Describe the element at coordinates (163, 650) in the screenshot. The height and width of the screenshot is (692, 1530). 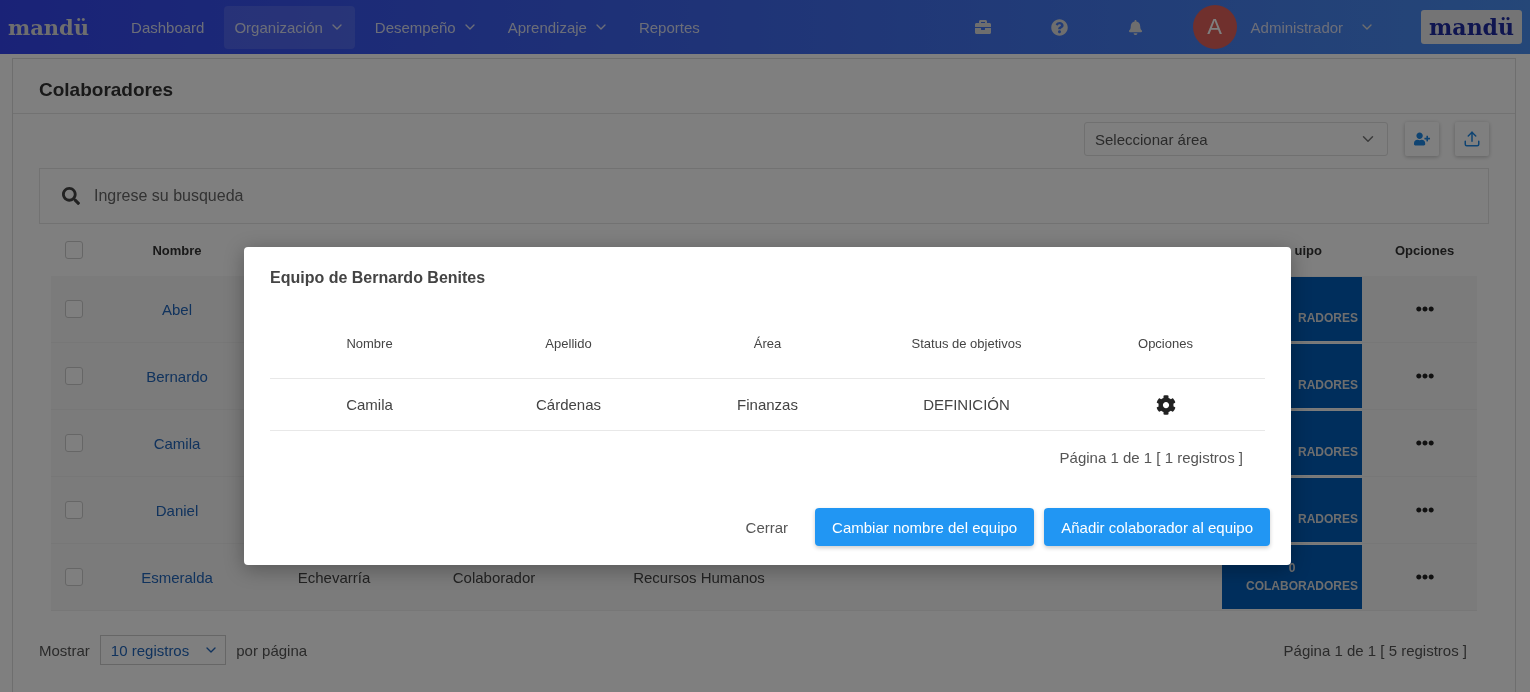
I see `per-page-select: 10 registros` at that location.